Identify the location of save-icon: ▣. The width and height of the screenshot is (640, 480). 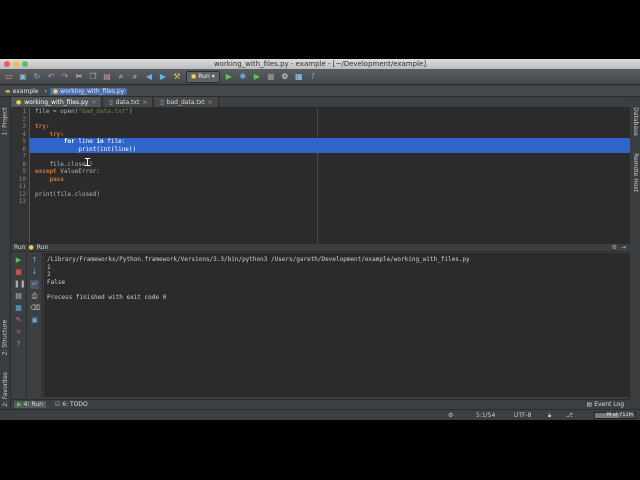
(23, 77).